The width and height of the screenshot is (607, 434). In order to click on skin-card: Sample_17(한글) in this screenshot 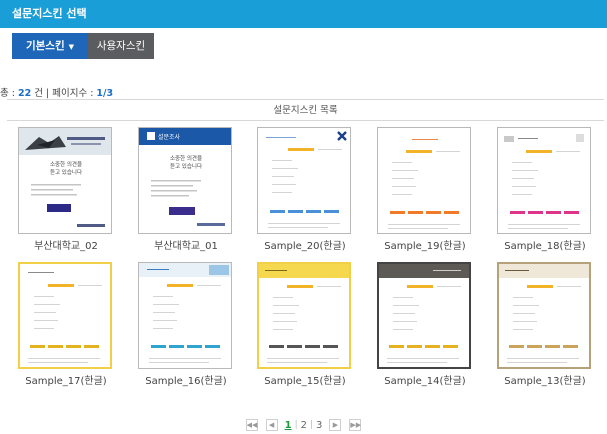, I will do `click(66, 324)`.